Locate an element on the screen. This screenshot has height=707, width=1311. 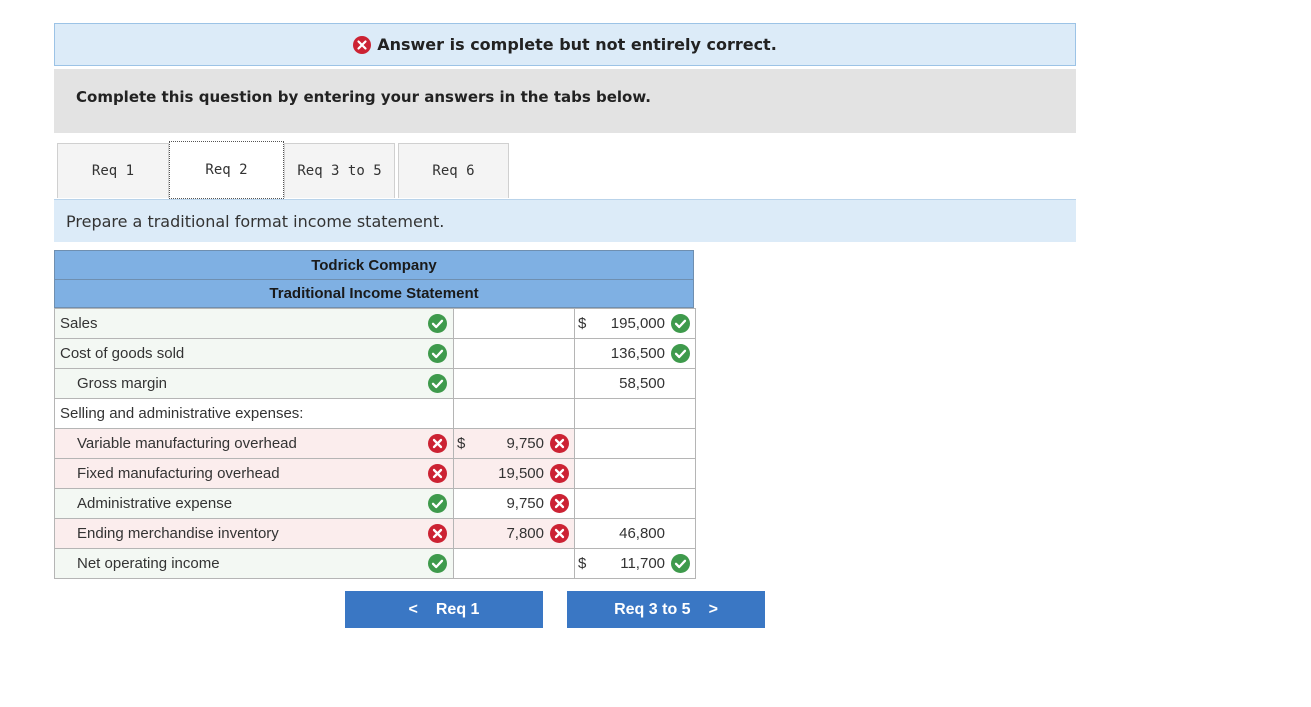
col2-cell: 46,800 is located at coordinates (635, 533).